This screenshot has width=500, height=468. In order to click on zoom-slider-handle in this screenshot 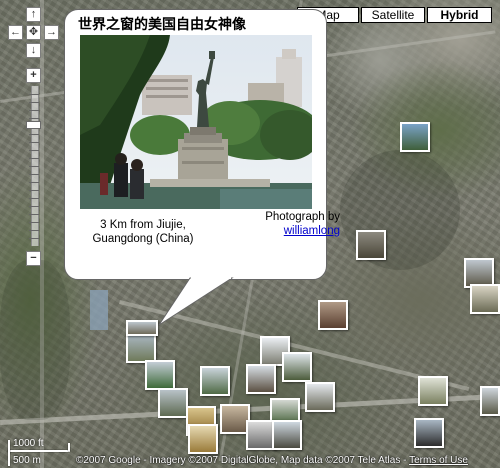, I will do `click(33, 125)`.